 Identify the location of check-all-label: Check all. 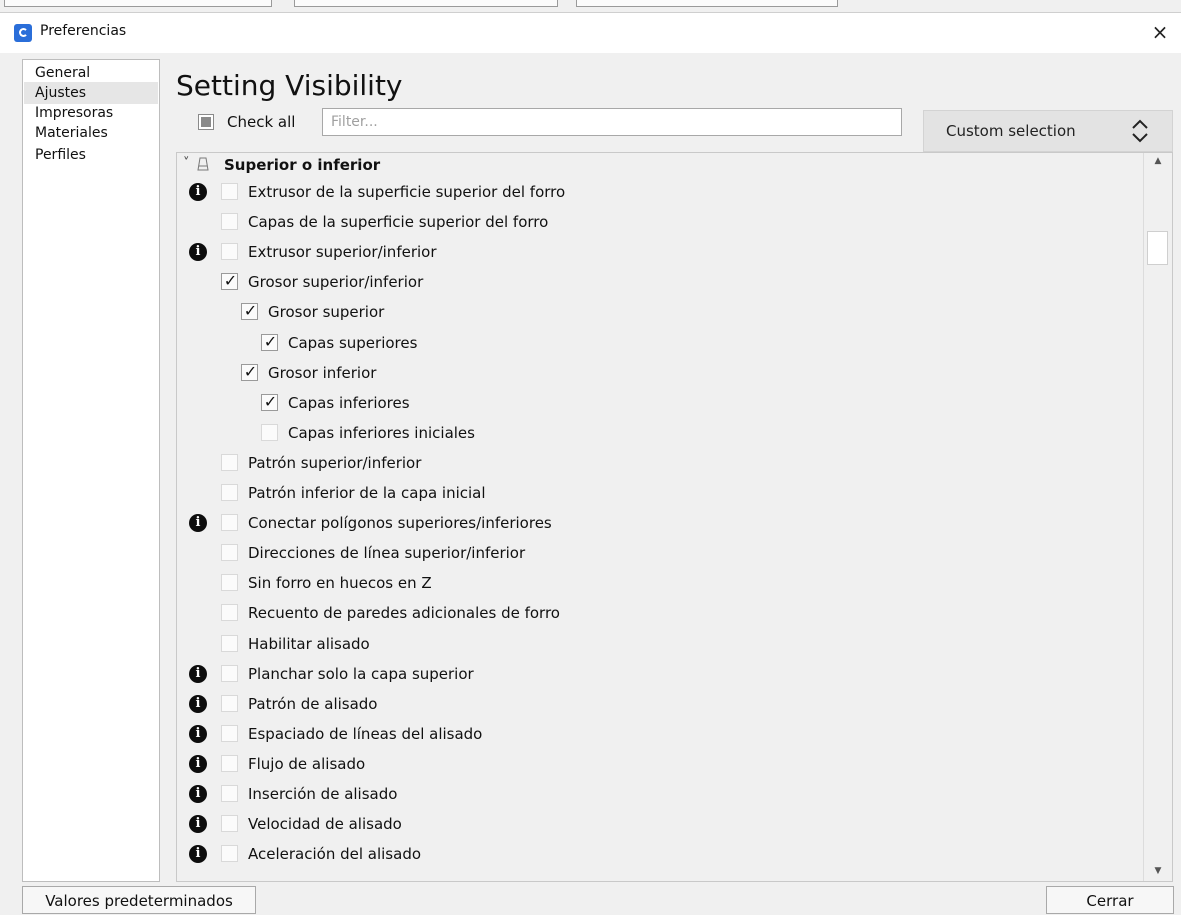
(261, 122).